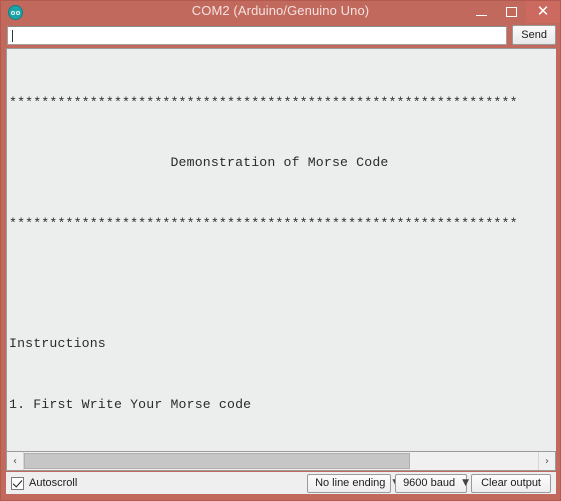 This screenshot has height=501, width=561. I want to click on title-bar: COM2 (Arduino/Genuino Uno) ✕, so click(280, 12).